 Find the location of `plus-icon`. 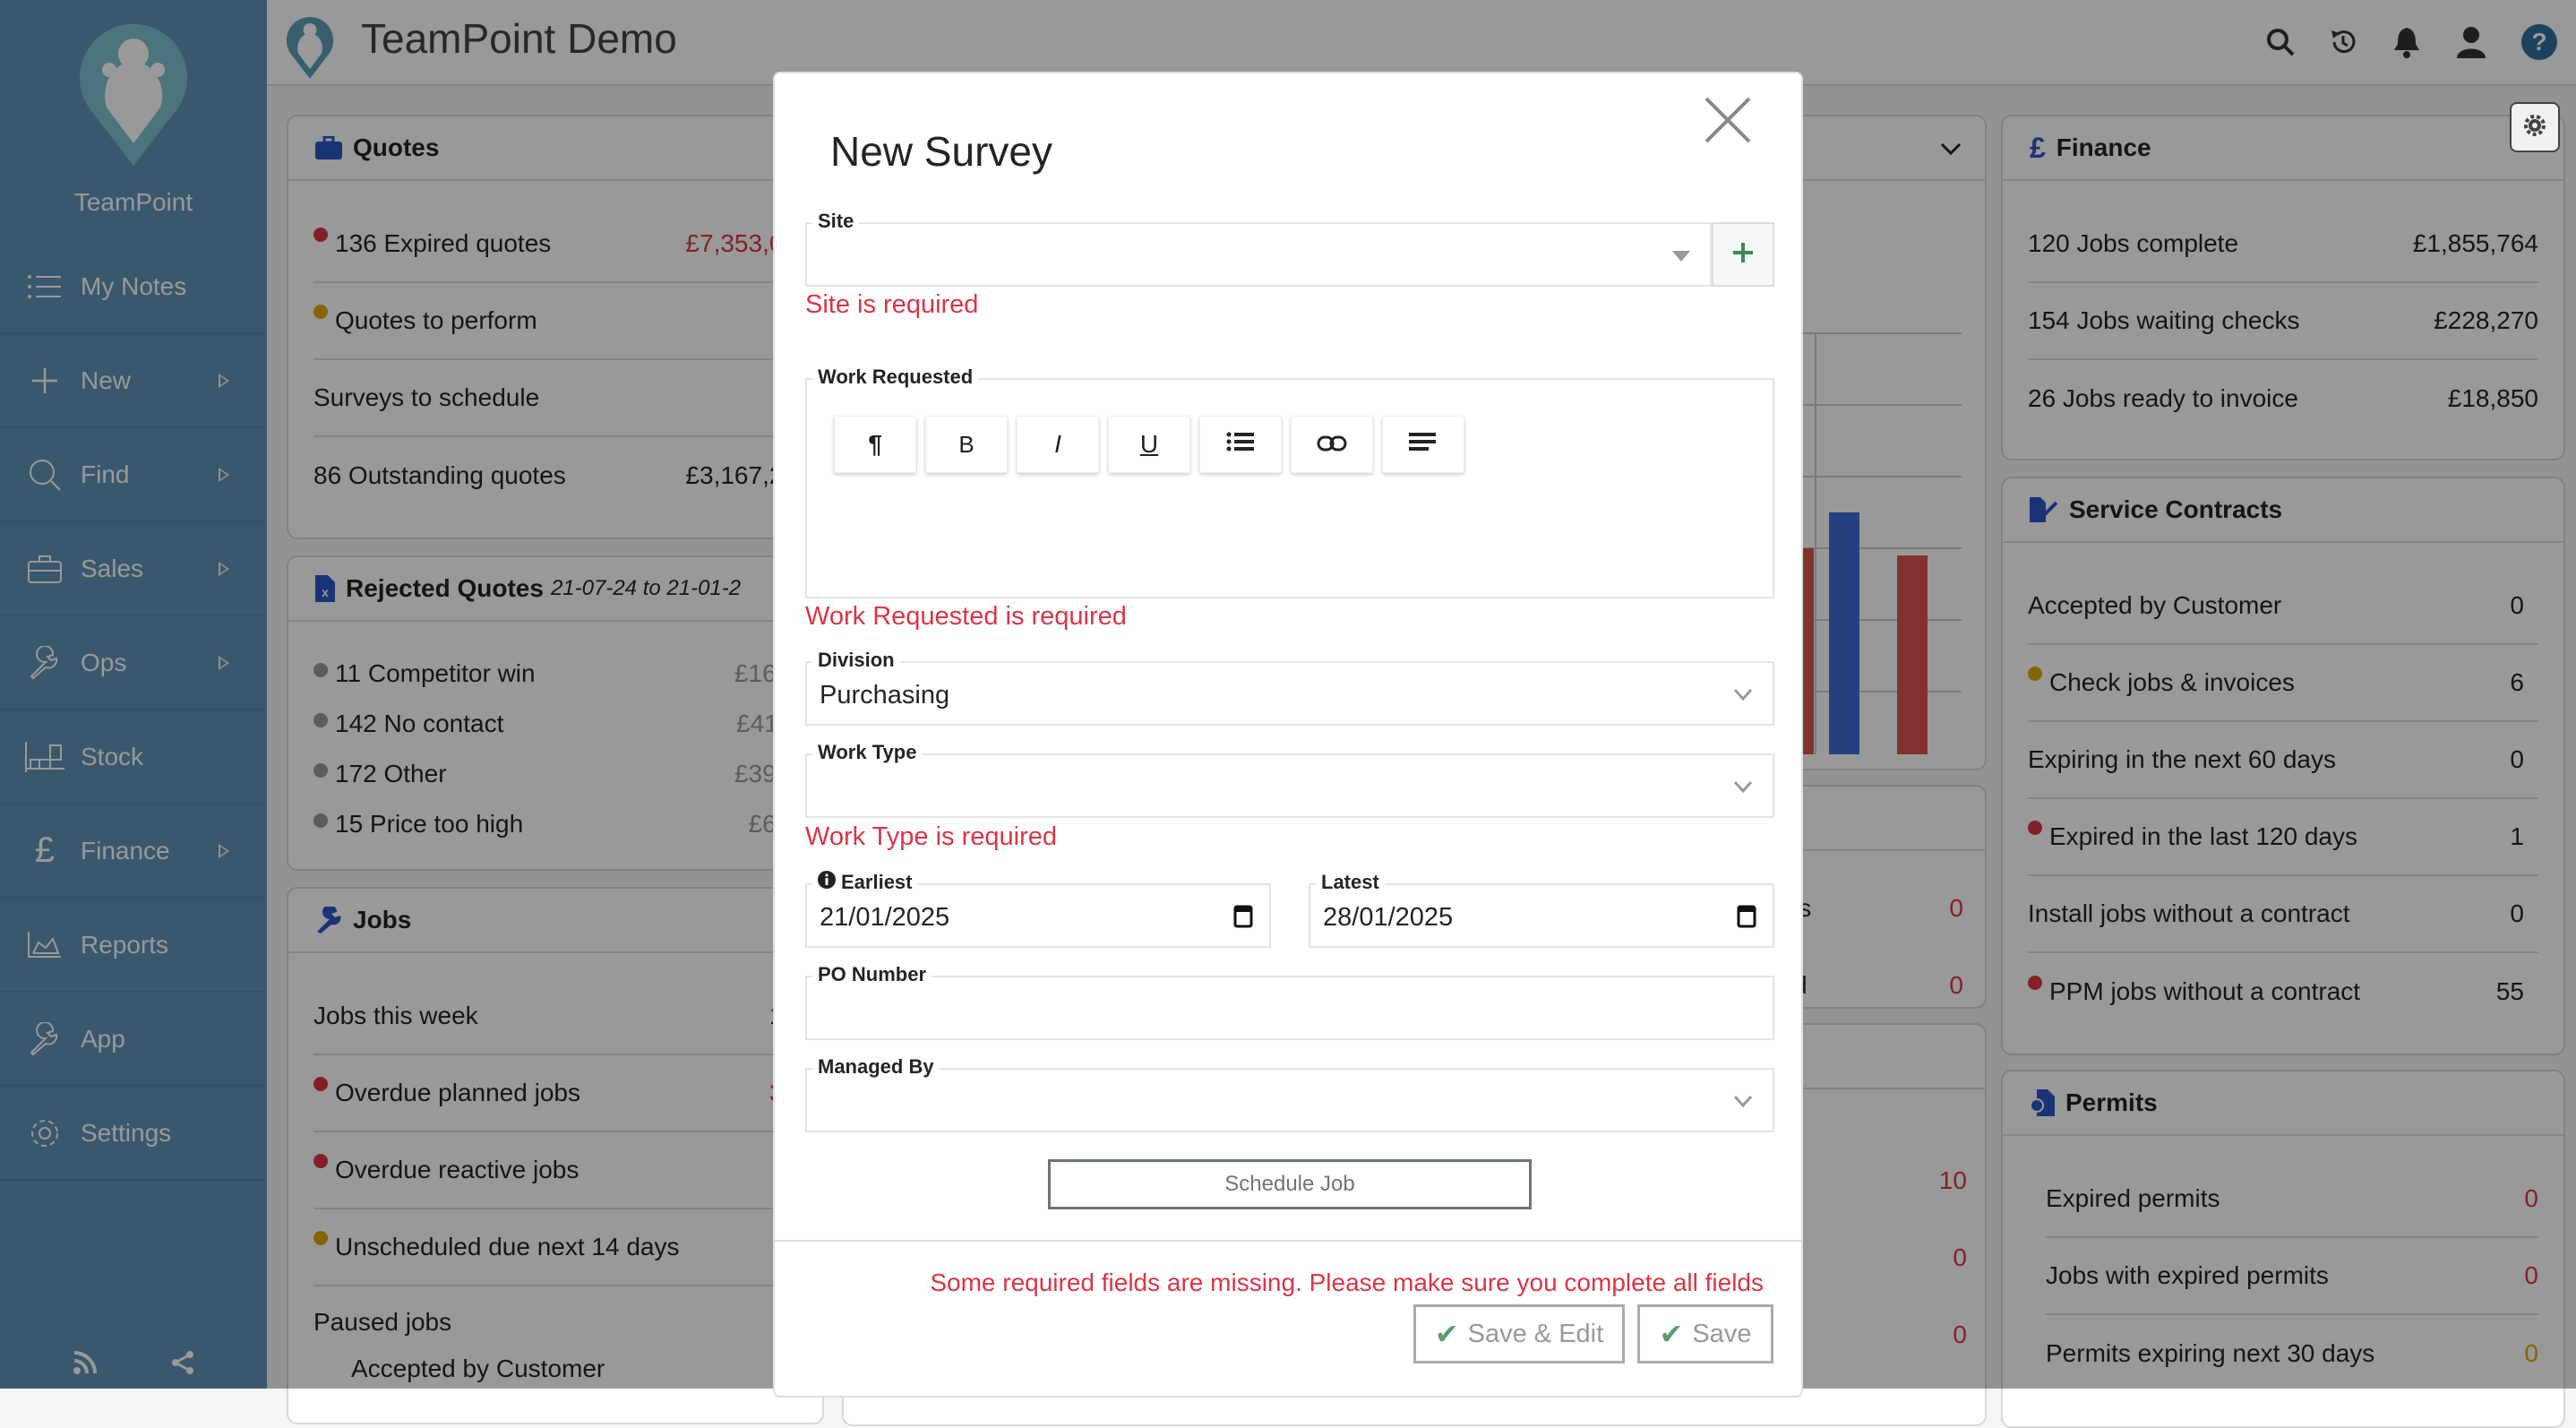

plus-icon is located at coordinates (1743, 255).